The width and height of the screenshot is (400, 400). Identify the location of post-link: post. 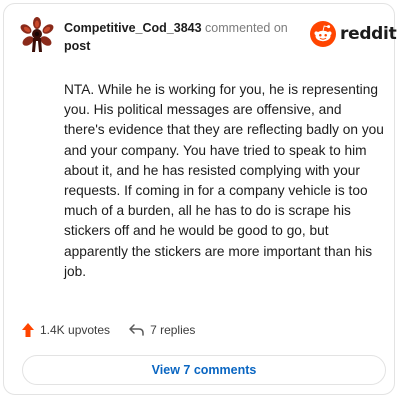
(77, 46).